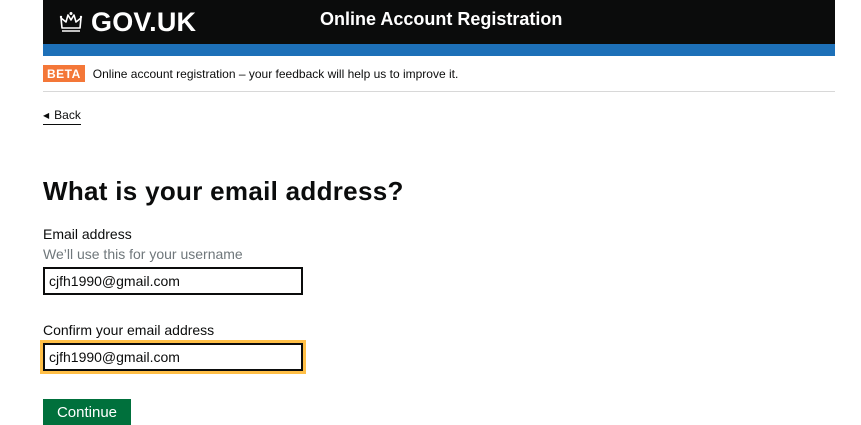 This screenshot has height=425, width=861. I want to click on govuk-logo-link: GOV.UK, so click(127, 22).